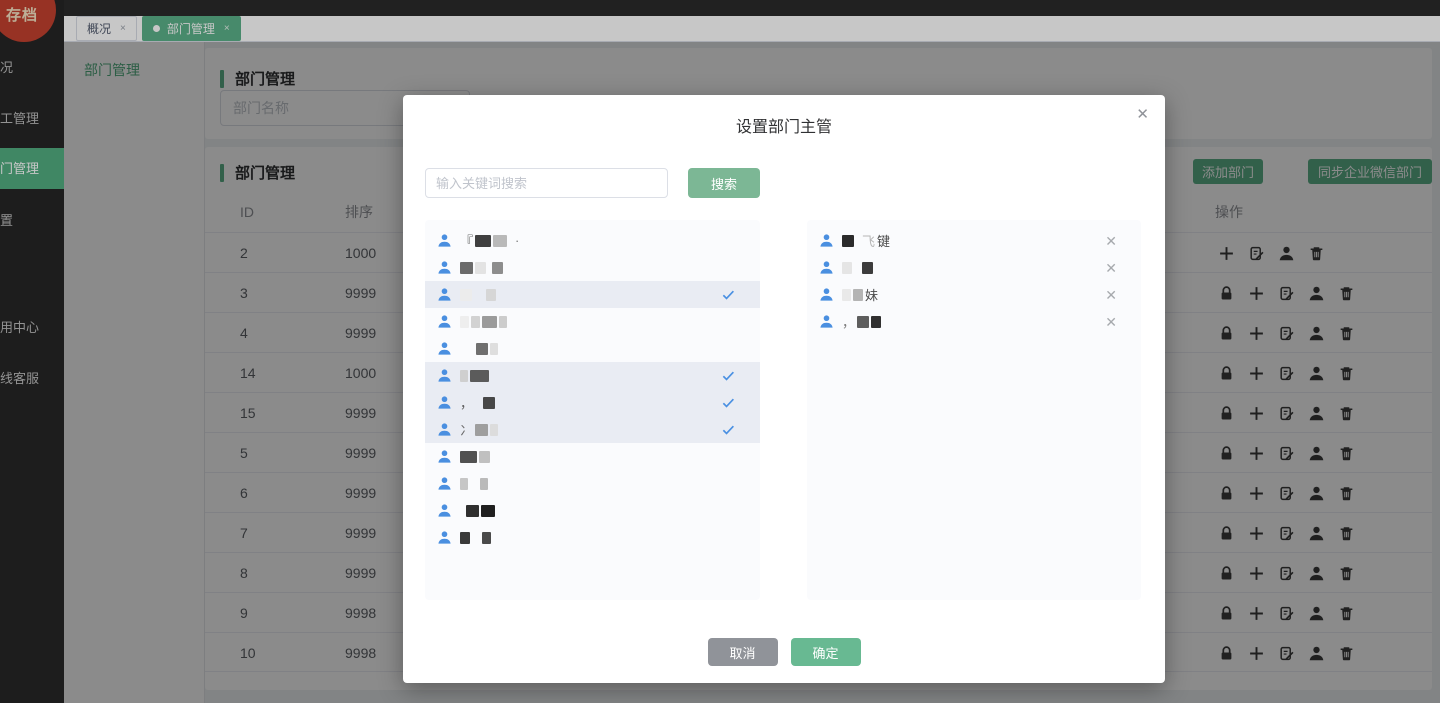 The image size is (1440, 703). I want to click on name-fragment: 妹, so click(872, 295).